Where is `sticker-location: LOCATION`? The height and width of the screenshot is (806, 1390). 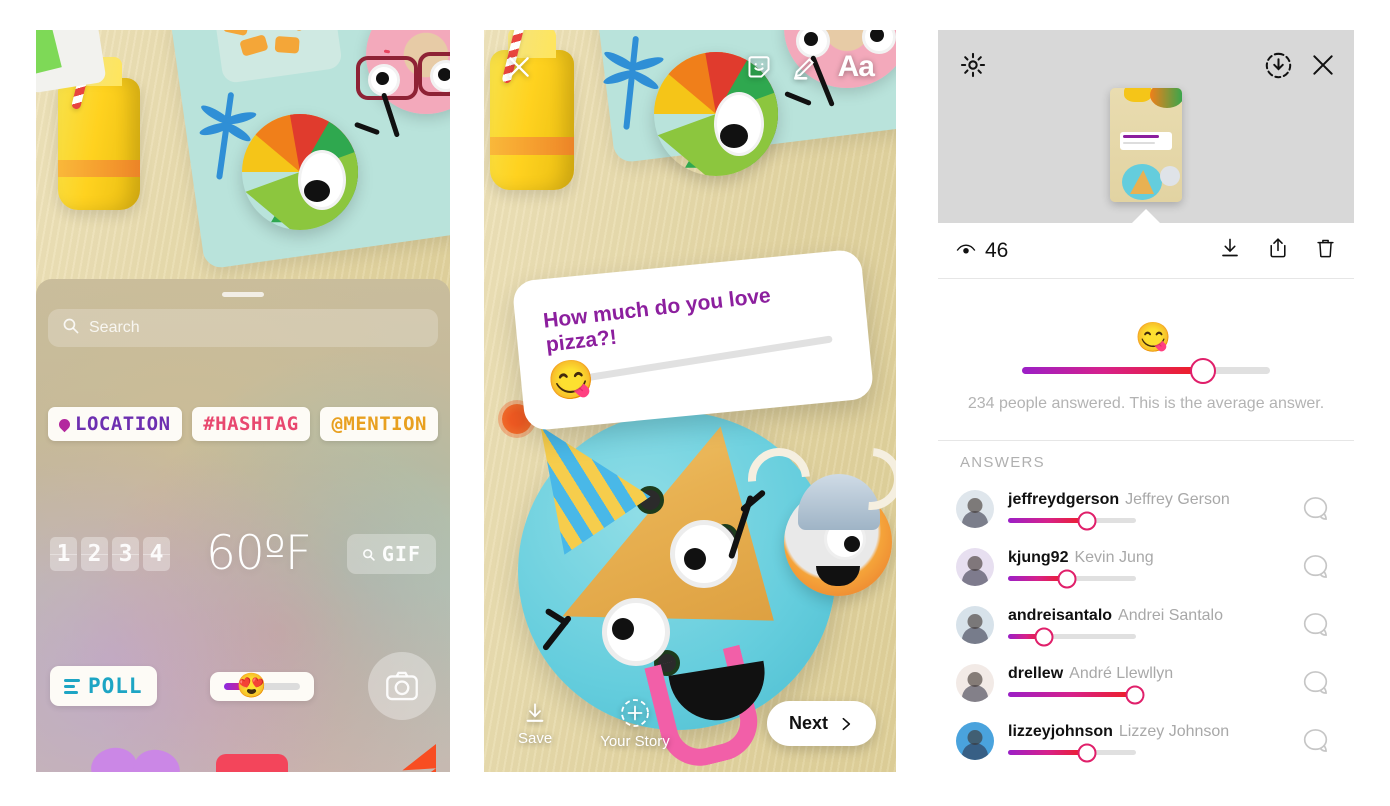
sticker-location: LOCATION is located at coordinates (115, 424).